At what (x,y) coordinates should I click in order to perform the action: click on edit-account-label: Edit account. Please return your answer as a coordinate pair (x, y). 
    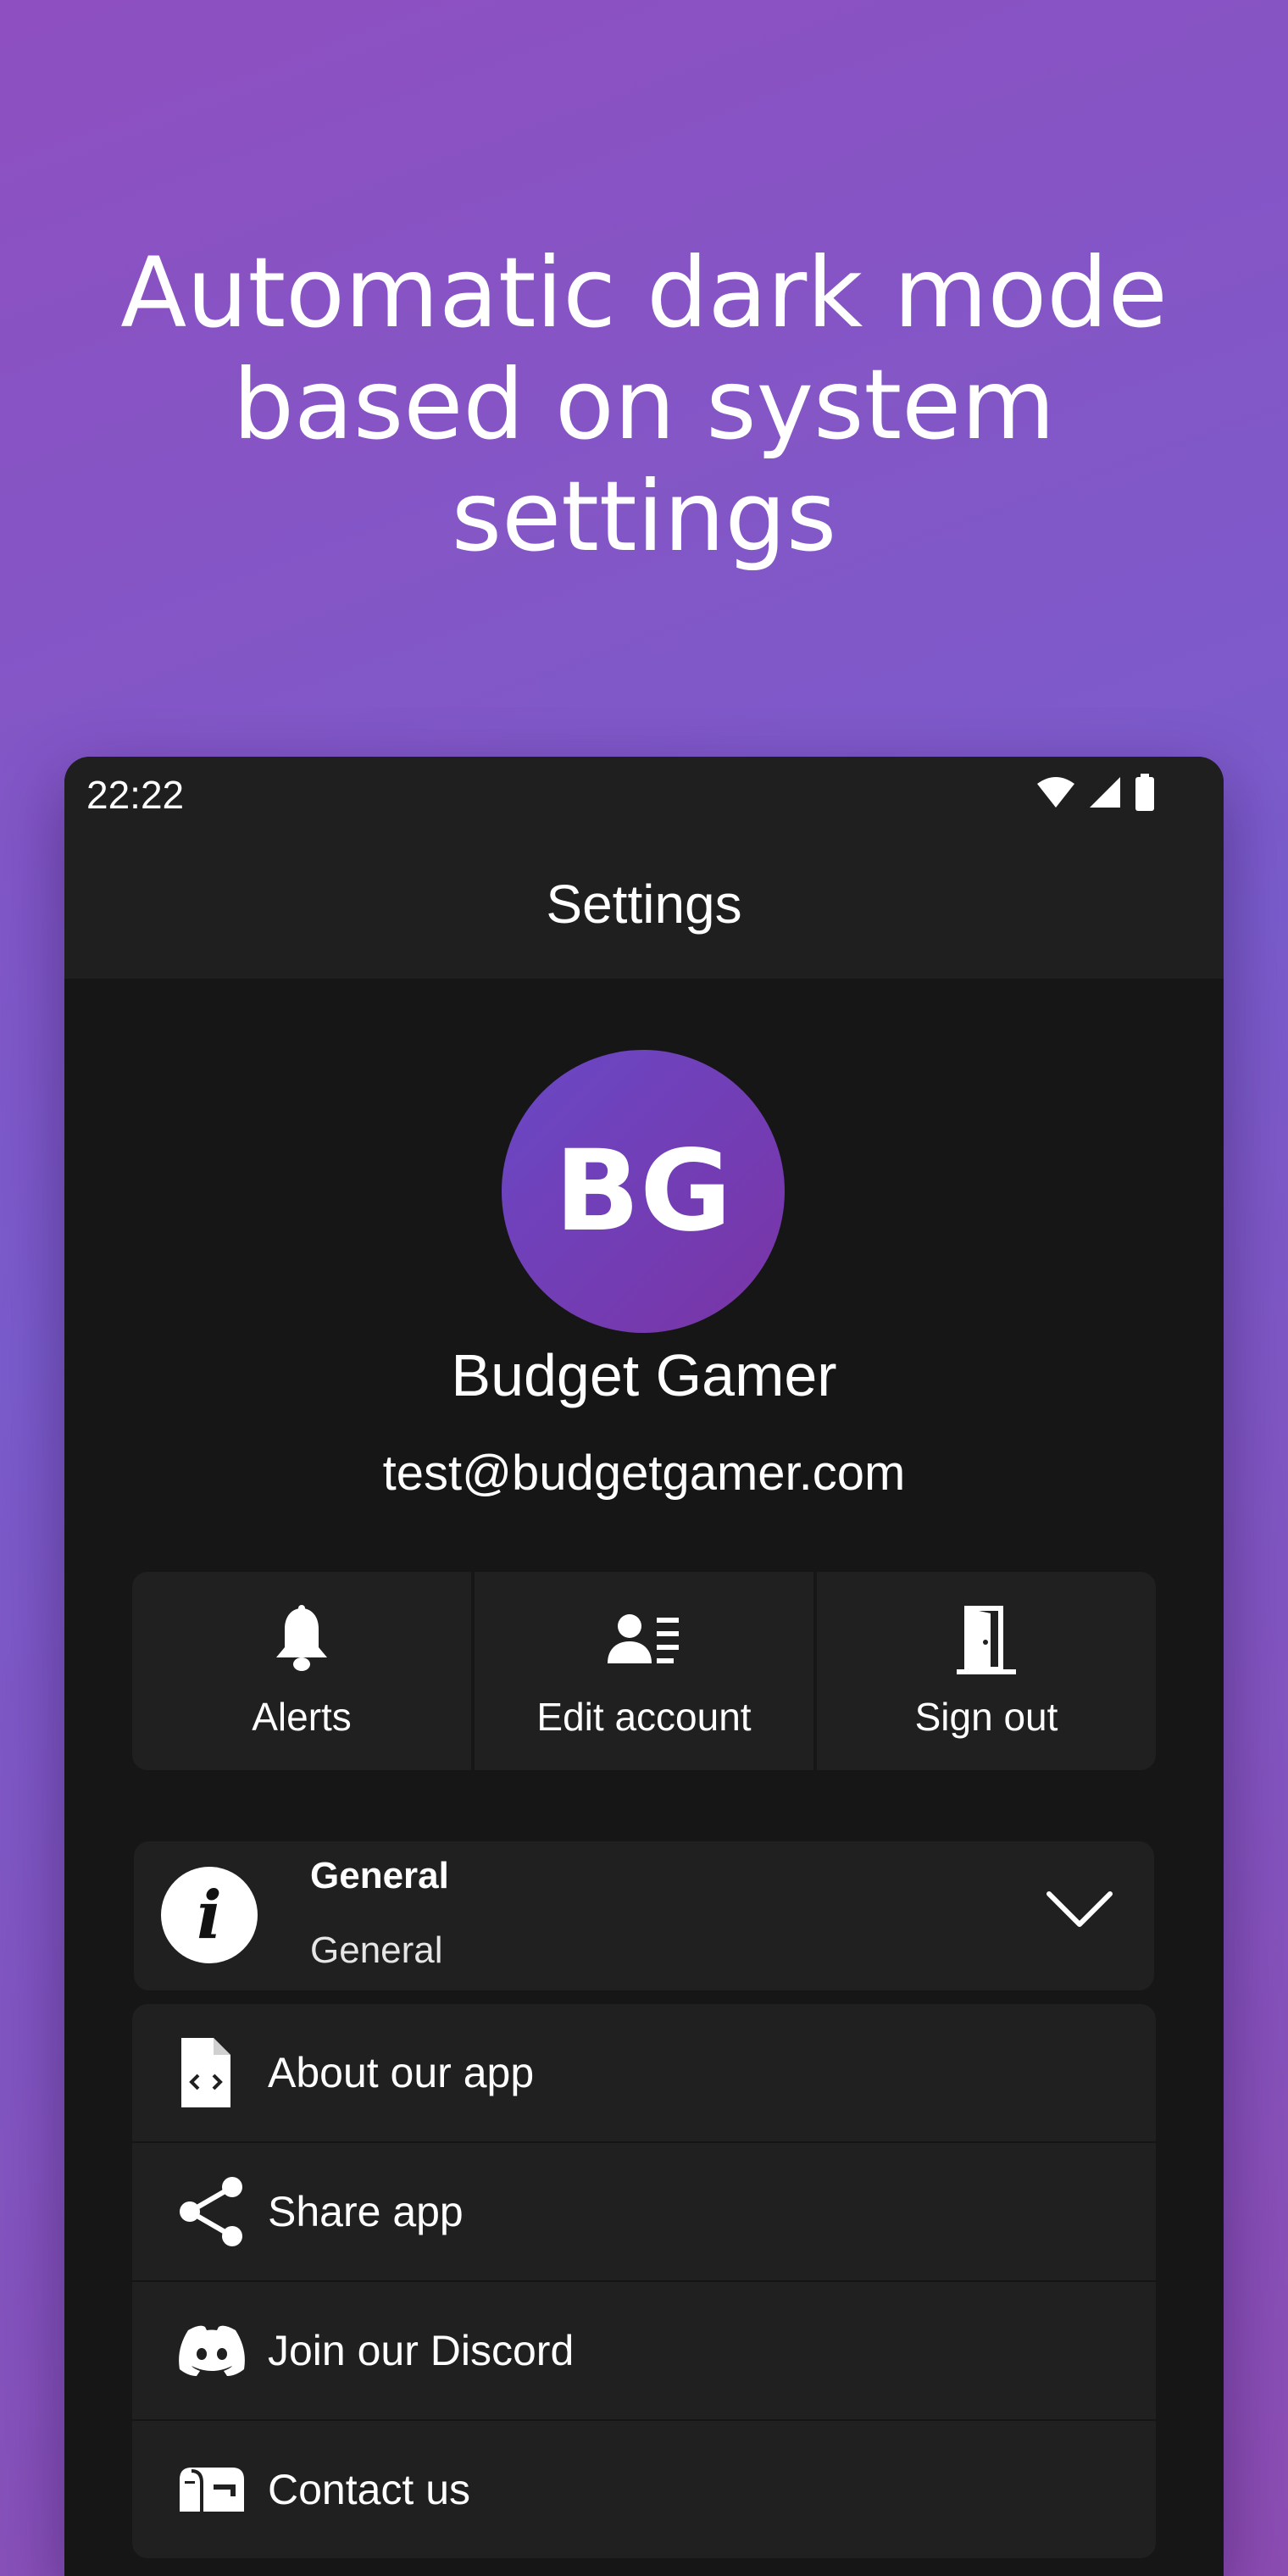
    Looking at the image, I should click on (644, 1717).